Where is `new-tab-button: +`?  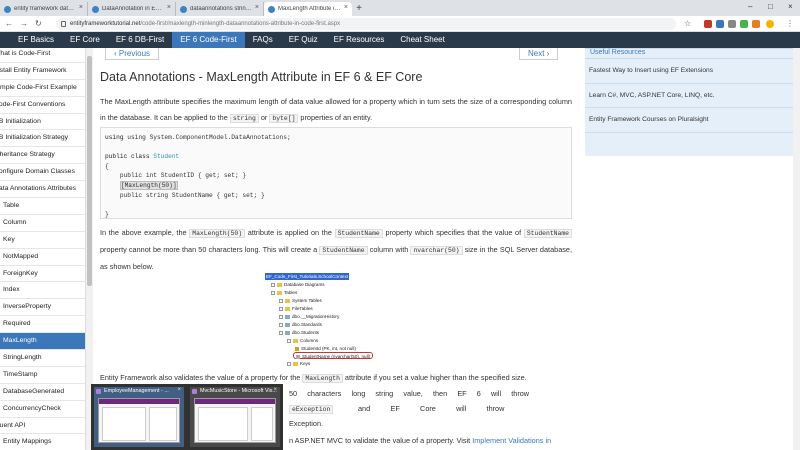 new-tab-button: + is located at coordinates (359, 9).